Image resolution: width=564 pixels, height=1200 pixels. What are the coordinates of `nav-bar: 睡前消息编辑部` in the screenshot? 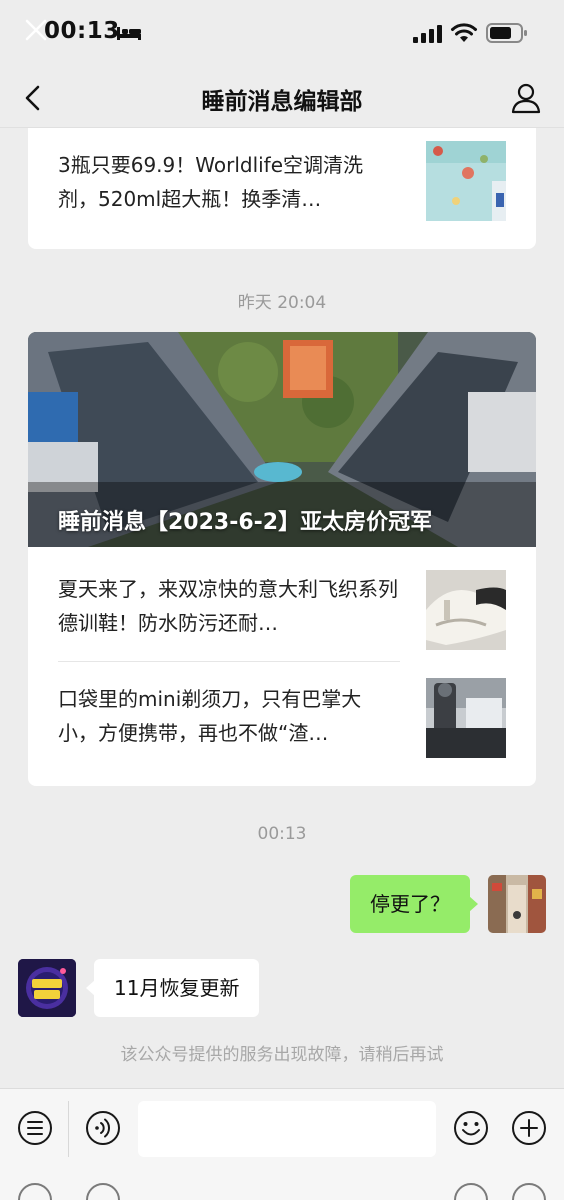 It's located at (282, 98).